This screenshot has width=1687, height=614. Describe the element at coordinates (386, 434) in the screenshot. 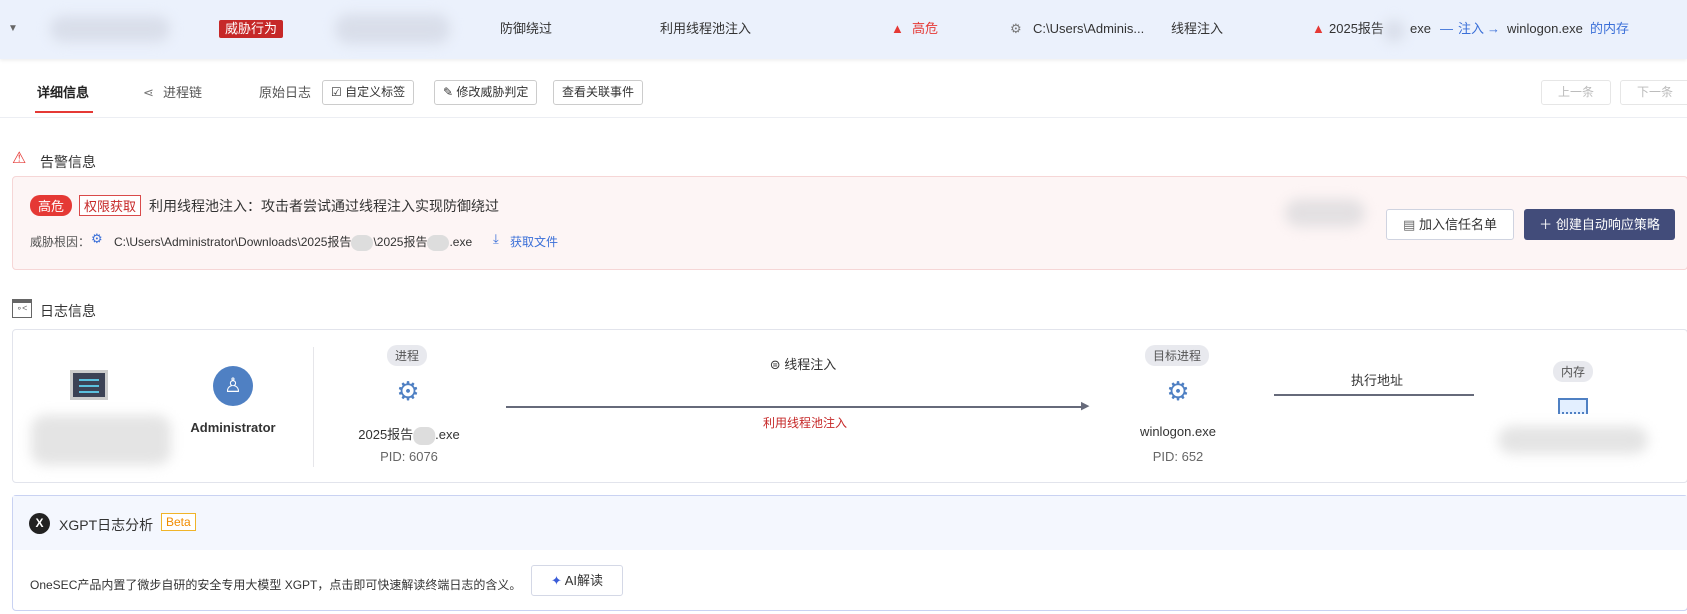

I see `name-part: 2025报告` at that location.